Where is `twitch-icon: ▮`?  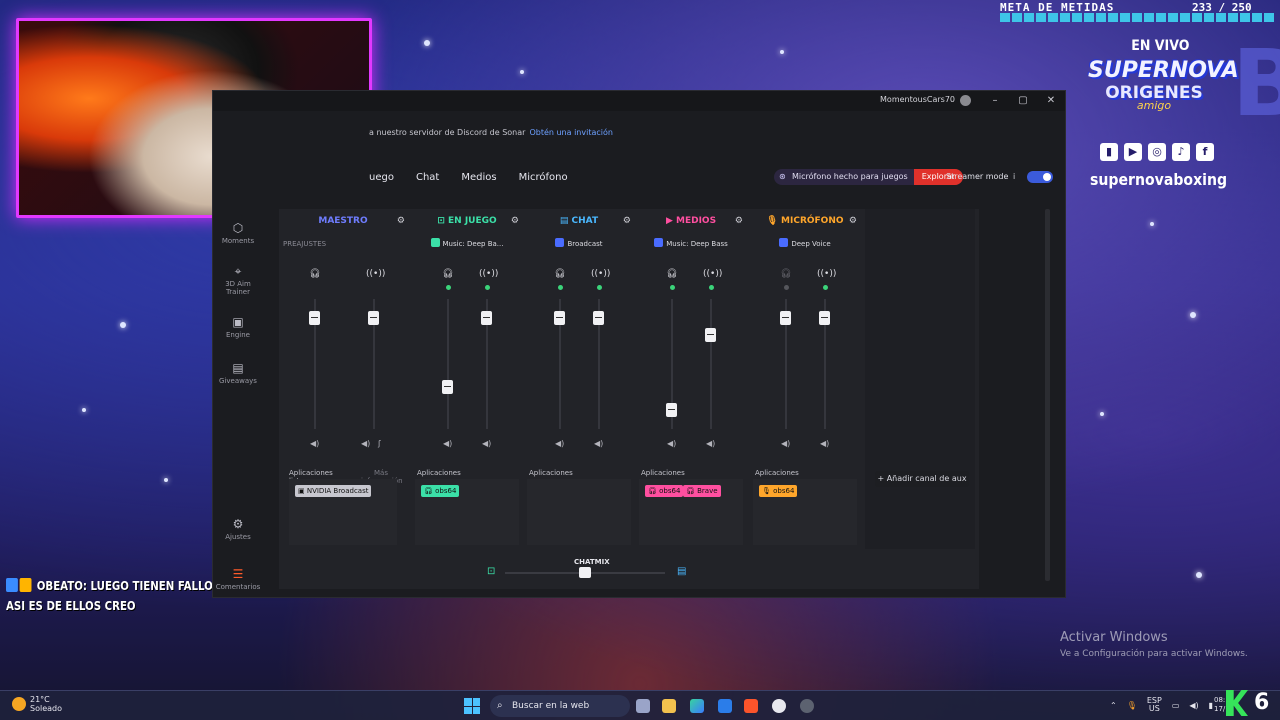 twitch-icon: ▮ is located at coordinates (1109, 152).